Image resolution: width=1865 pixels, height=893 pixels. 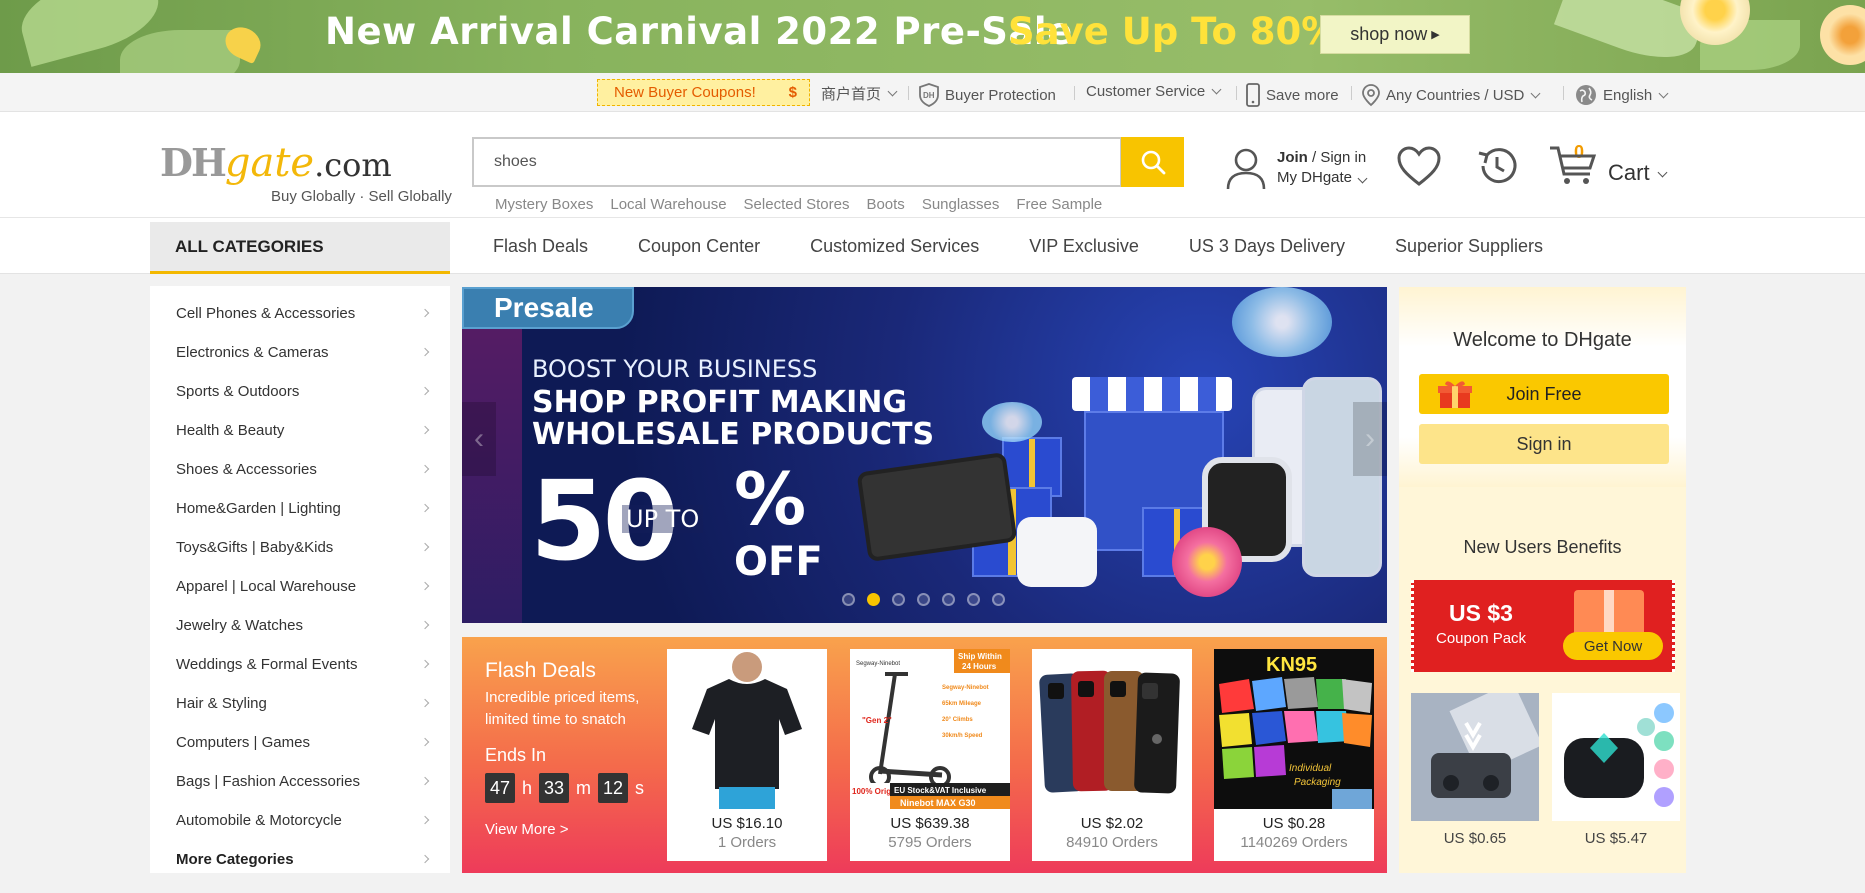 What do you see at coordinates (1370, 439) in the screenshot?
I see `carousel-next-button: ›` at bounding box center [1370, 439].